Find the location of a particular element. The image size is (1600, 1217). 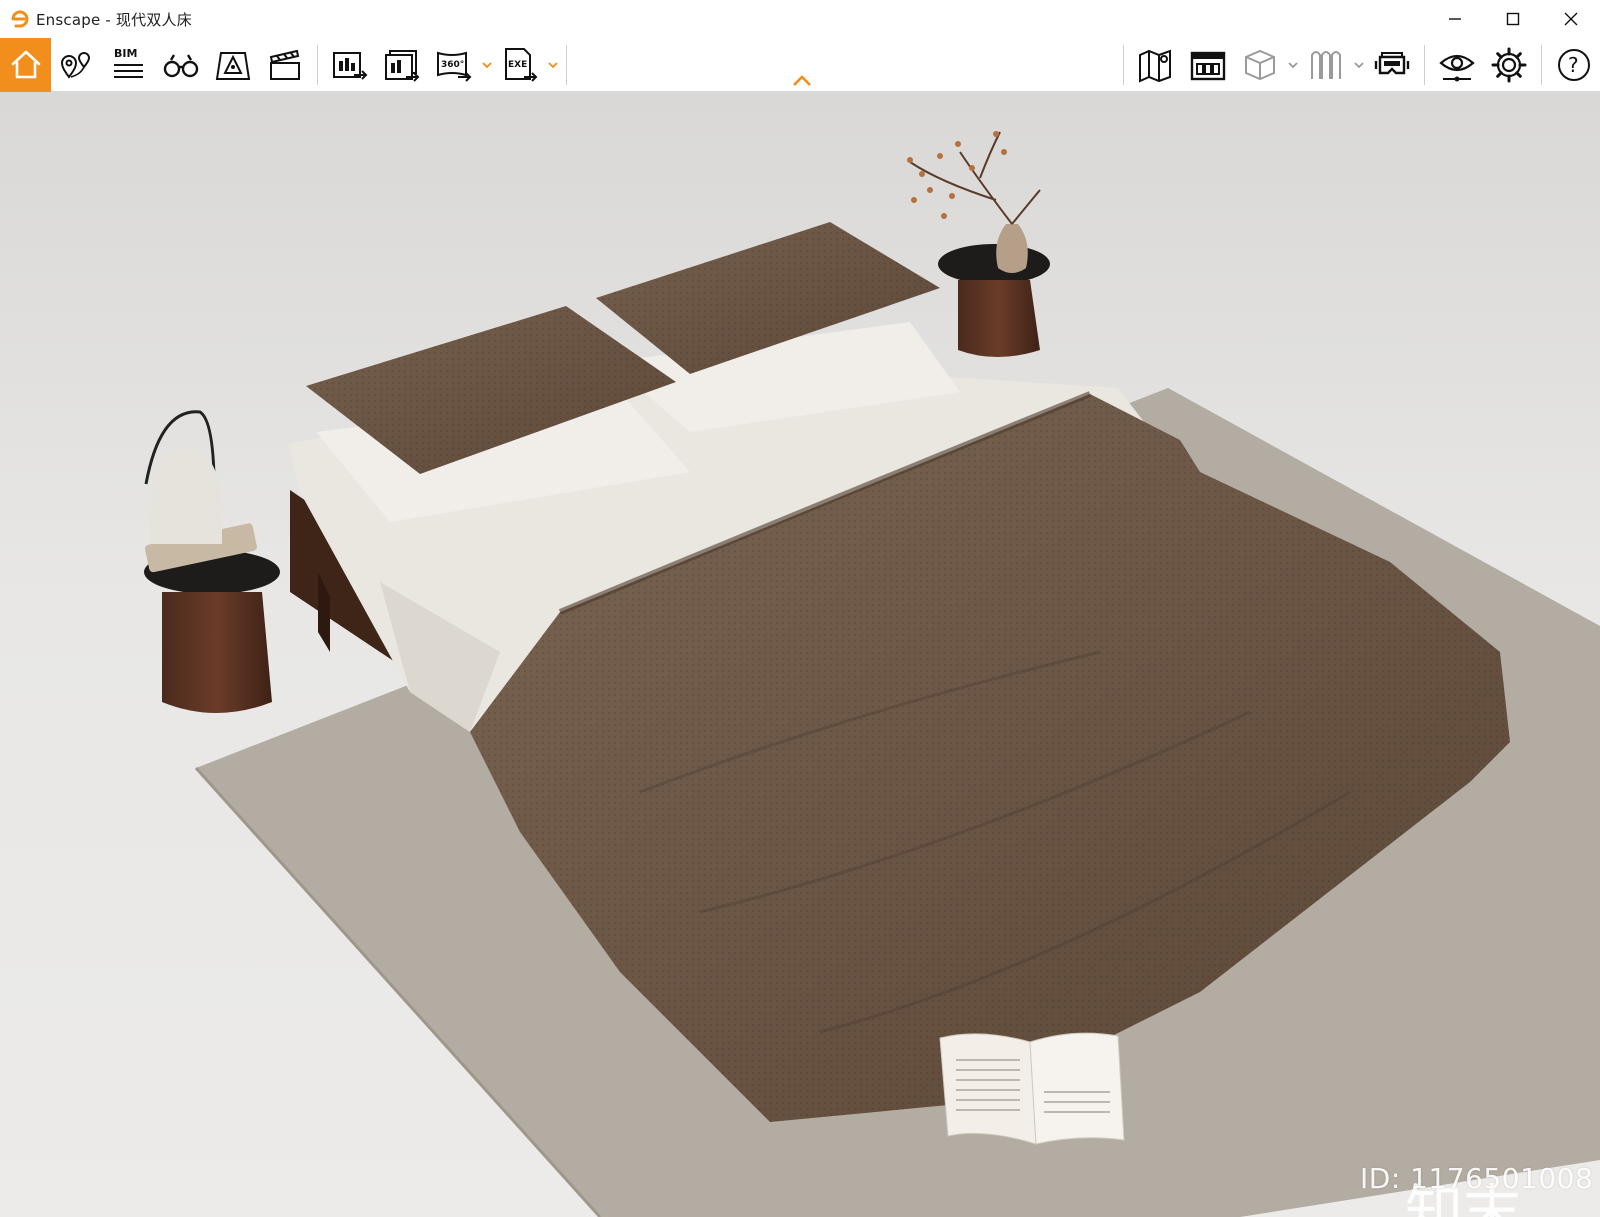

settings-button is located at coordinates (1509, 65).